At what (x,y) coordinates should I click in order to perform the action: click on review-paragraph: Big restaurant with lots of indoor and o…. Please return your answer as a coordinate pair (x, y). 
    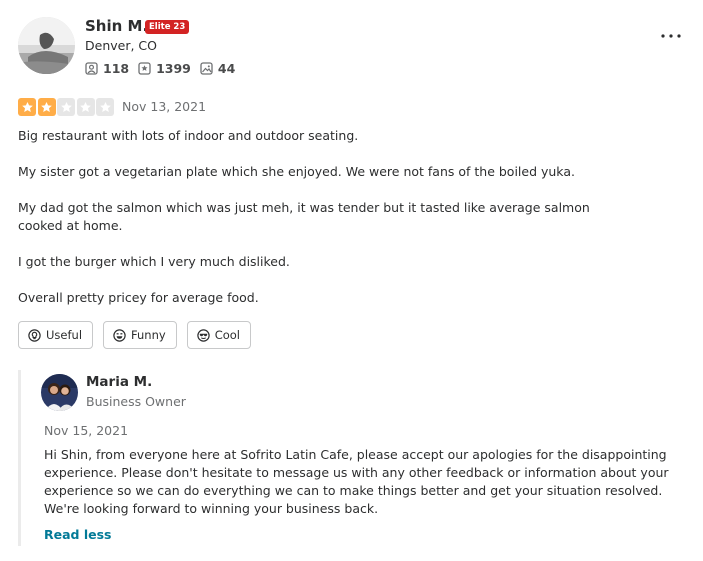
    Looking at the image, I should click on (188, 135).